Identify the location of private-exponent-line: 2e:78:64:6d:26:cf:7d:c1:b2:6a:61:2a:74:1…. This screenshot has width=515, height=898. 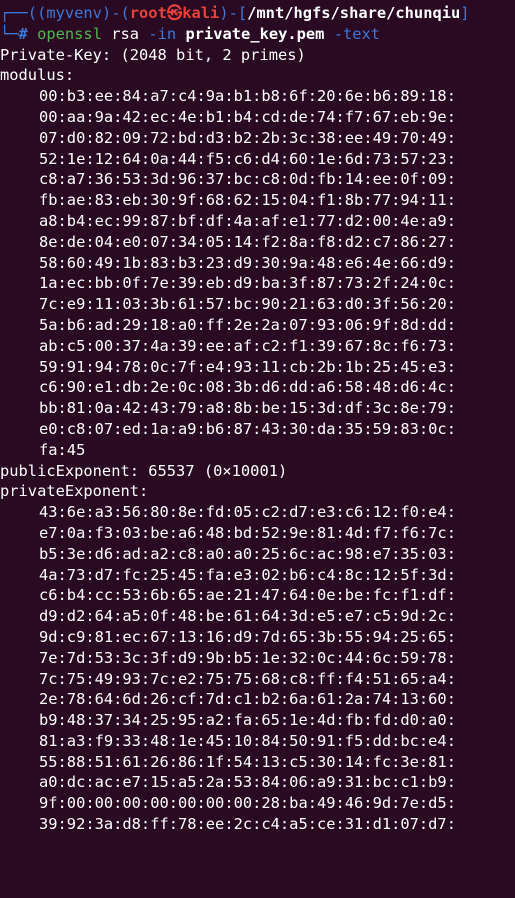
(247, 699).